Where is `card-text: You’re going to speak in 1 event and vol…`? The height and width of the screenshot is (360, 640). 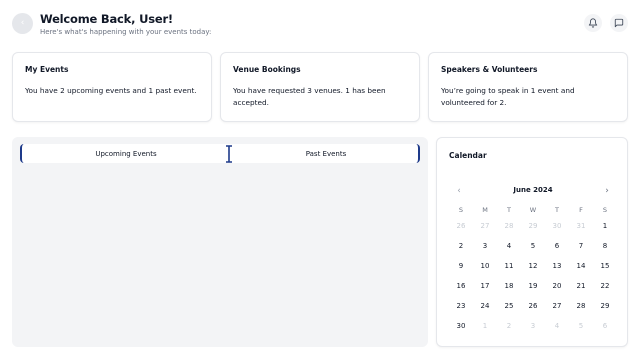
card-text: You’re going to speak in 1 event and vol… is located at coordinates (508, 96).